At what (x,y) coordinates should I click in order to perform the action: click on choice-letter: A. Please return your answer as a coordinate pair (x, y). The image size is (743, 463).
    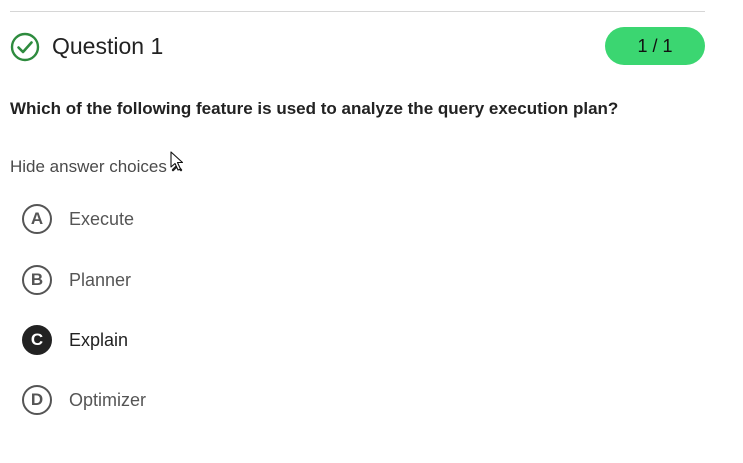
    Looking at the image, I should click on (37, 219).